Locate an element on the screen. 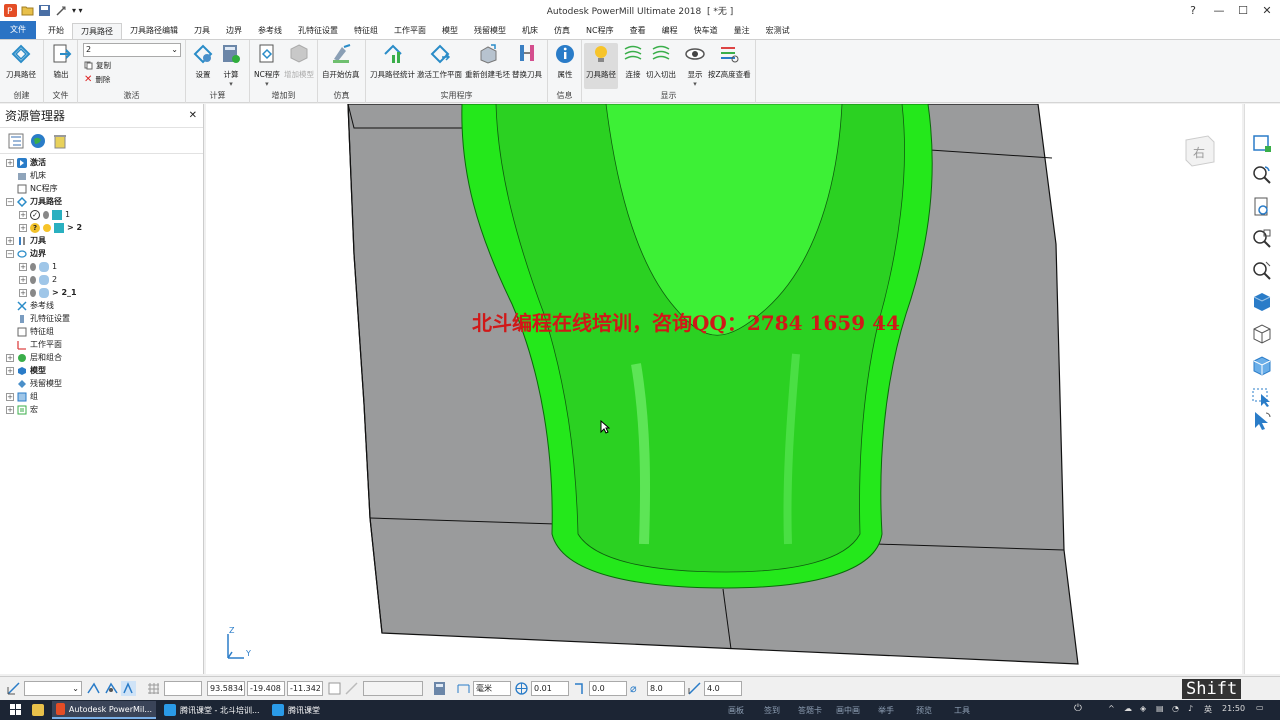 Image resolution: width=1280 pixels, height=720 pixels. minimize-button: — is located at coordinates (1219, 10).